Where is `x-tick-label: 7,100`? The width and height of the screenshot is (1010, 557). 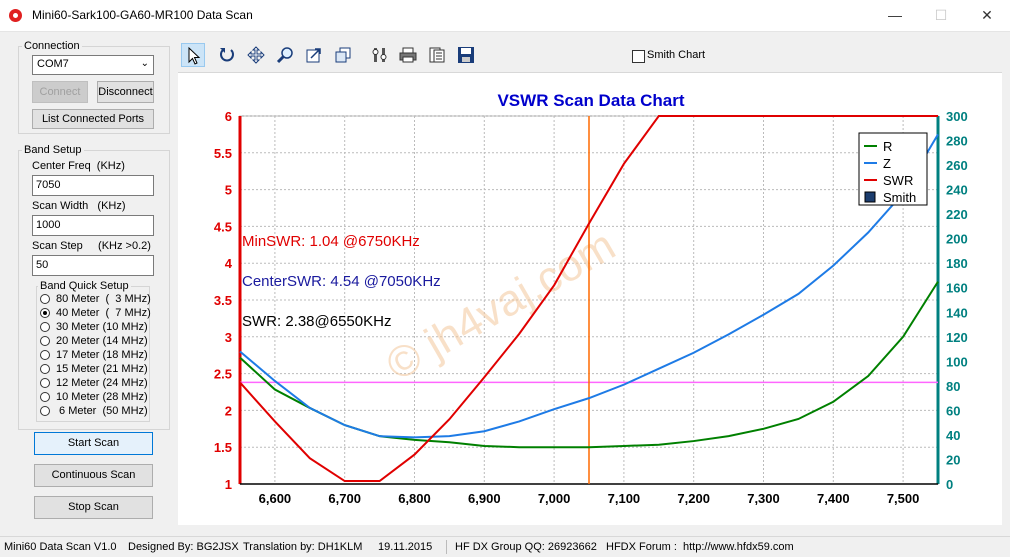
x-tick-label: 7,100 is located at coordinates (624, 498).